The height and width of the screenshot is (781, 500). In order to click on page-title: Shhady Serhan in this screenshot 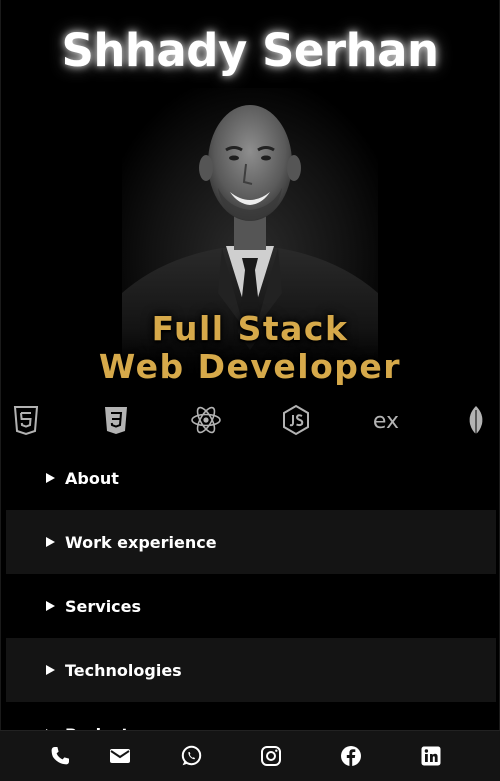, I will do `click(250, 50)`.